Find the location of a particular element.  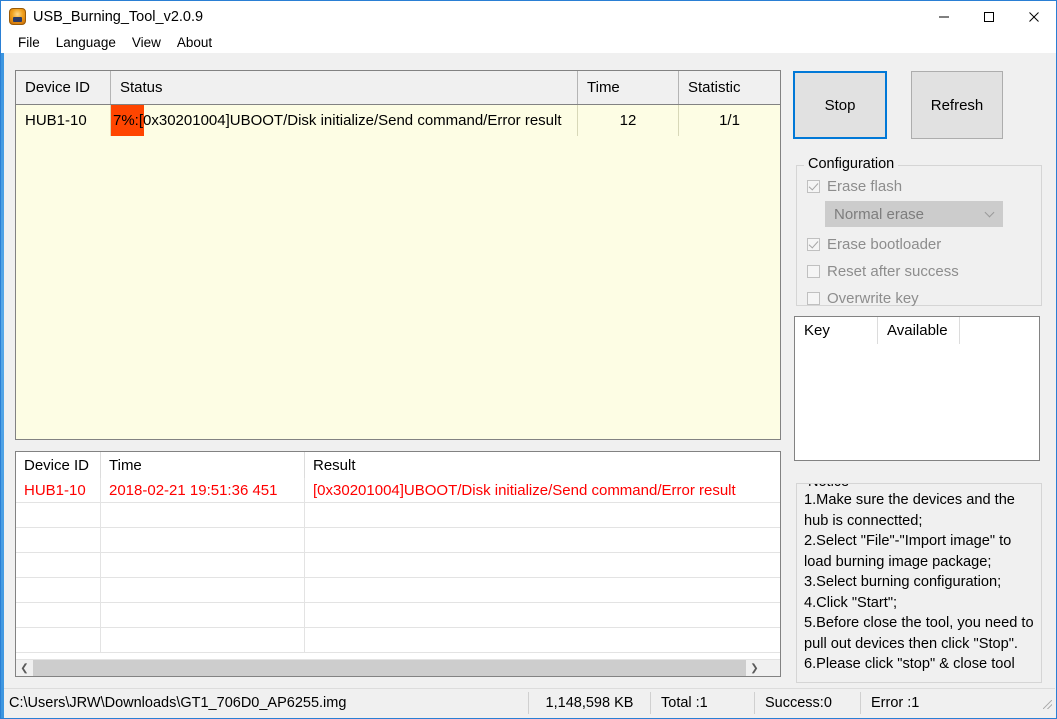

checkbox-reset-after-success: Reset after success is located at coordinates (924, 271).